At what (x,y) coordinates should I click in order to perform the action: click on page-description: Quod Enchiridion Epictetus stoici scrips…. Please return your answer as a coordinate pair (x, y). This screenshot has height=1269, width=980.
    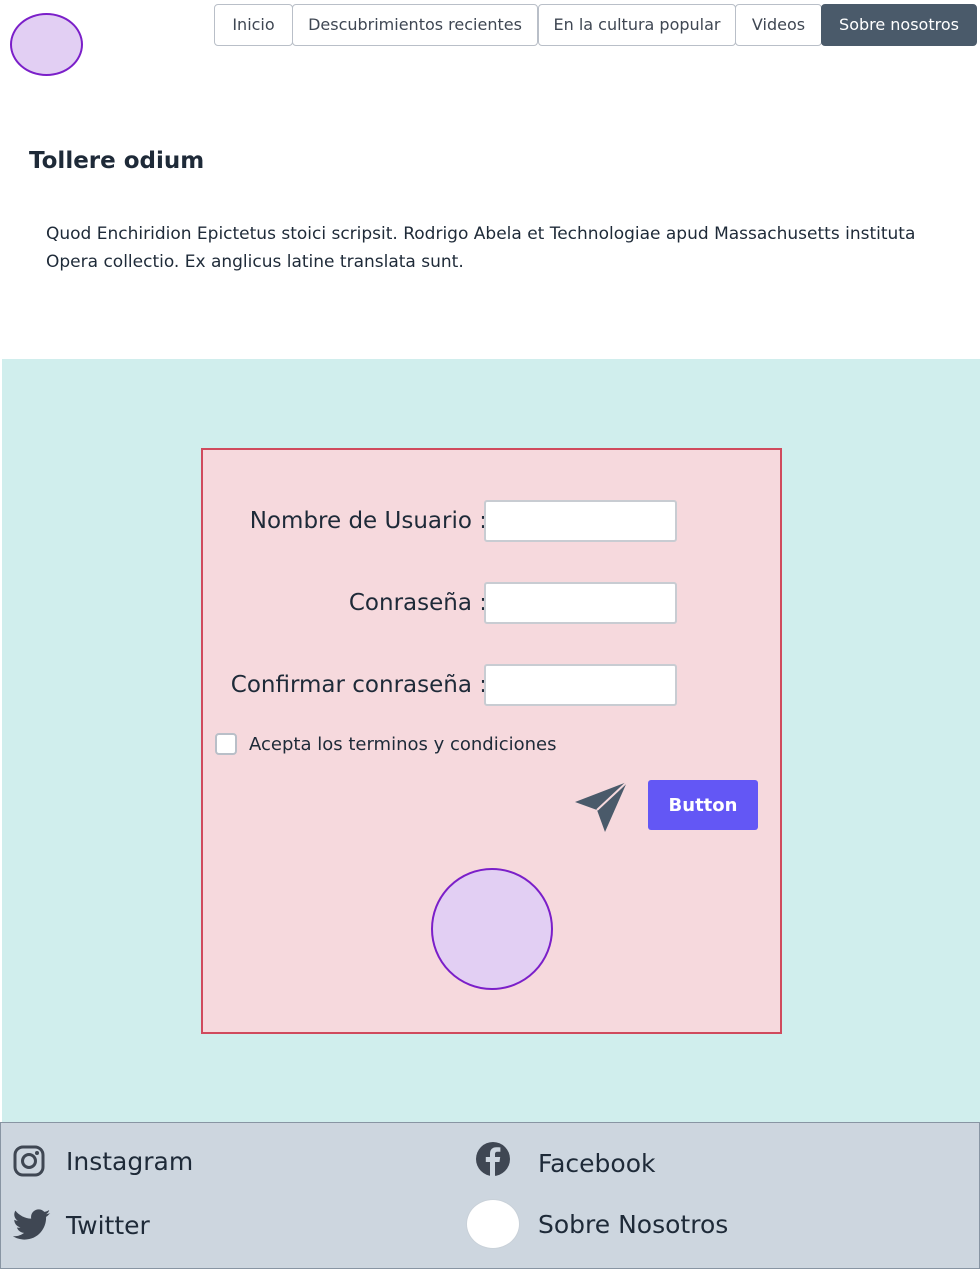
    Looking at the image, I should click on (481, 248).